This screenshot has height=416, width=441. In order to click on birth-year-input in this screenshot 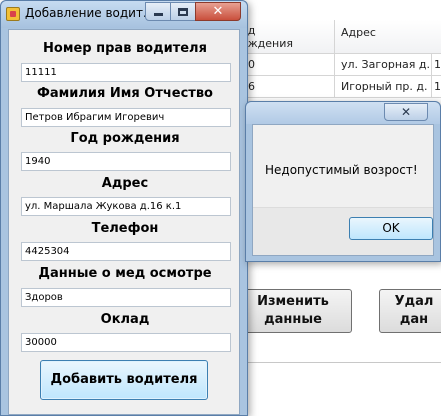, I will do `click(126, 161)`.